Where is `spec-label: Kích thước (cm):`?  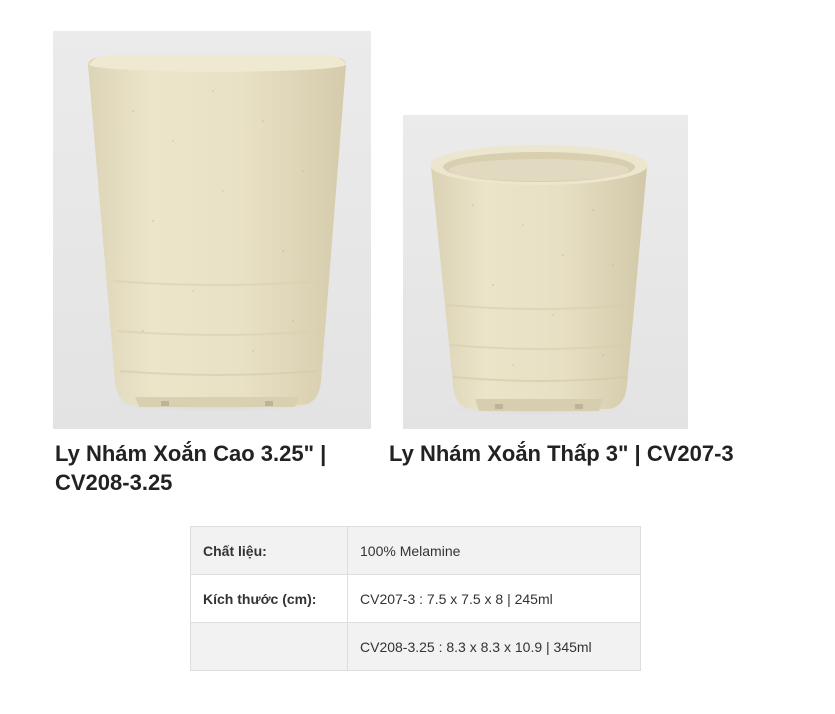
spec-label: Kích thước (cm): is located at coordinates (269, 598).